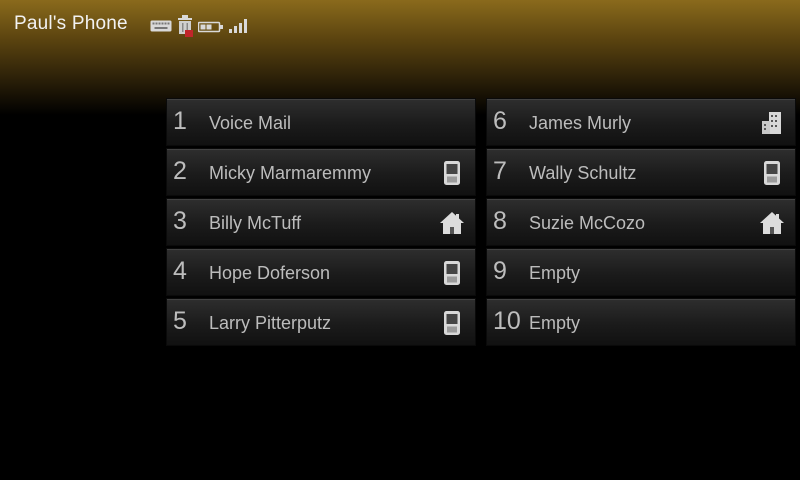 The height and width of the screenshot is (480, 800). What do you see at coordinates (180, 321) in the screenshot?
I see `slot-number: 5` at bounding box center [180, 321].